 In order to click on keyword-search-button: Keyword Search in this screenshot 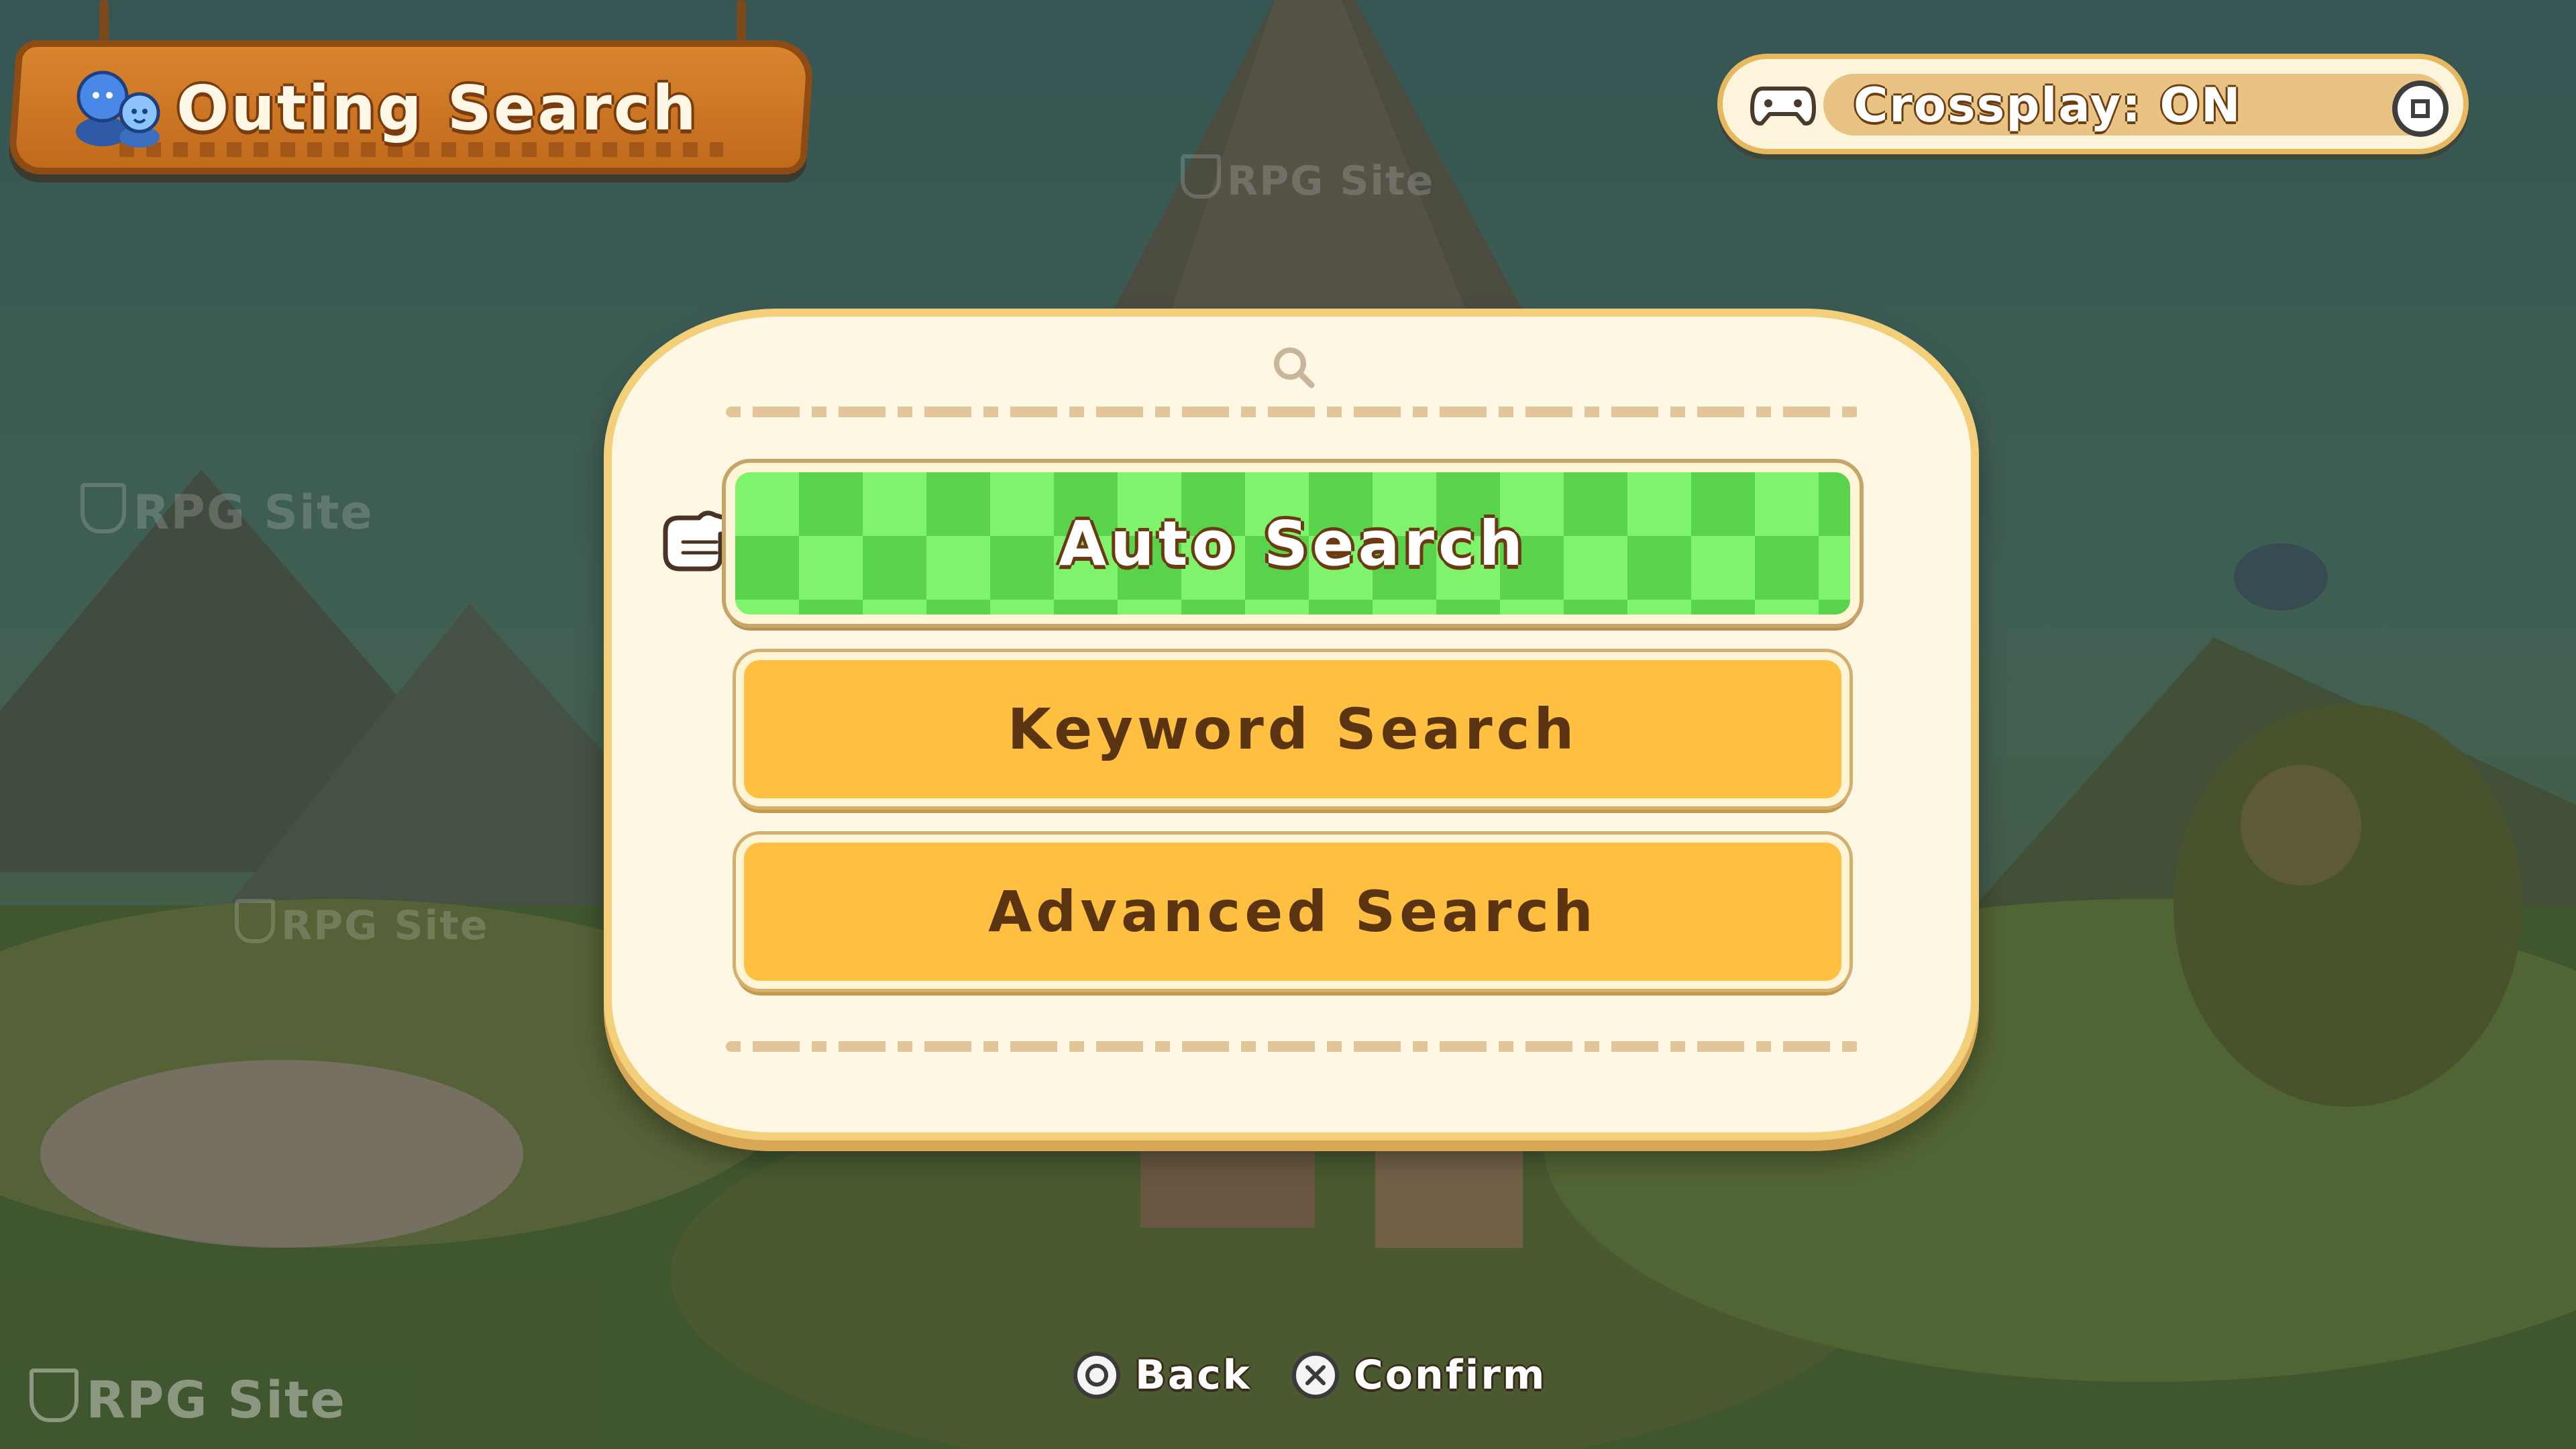, I will do `click(1292, 729)`.